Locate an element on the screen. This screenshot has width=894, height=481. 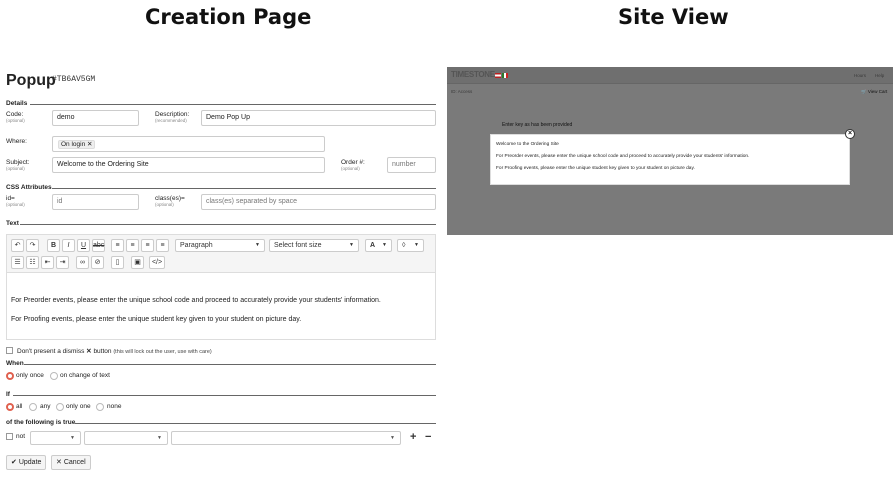
when-change-radio is located at coordinates (54, 376).